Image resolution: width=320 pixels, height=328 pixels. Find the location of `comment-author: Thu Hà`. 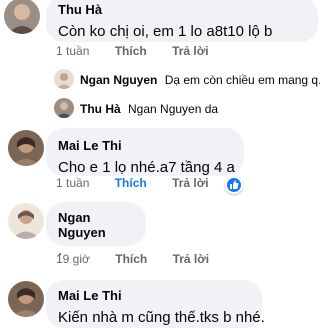

comment-author: Thu Hà is located at coordinates (182, 9).